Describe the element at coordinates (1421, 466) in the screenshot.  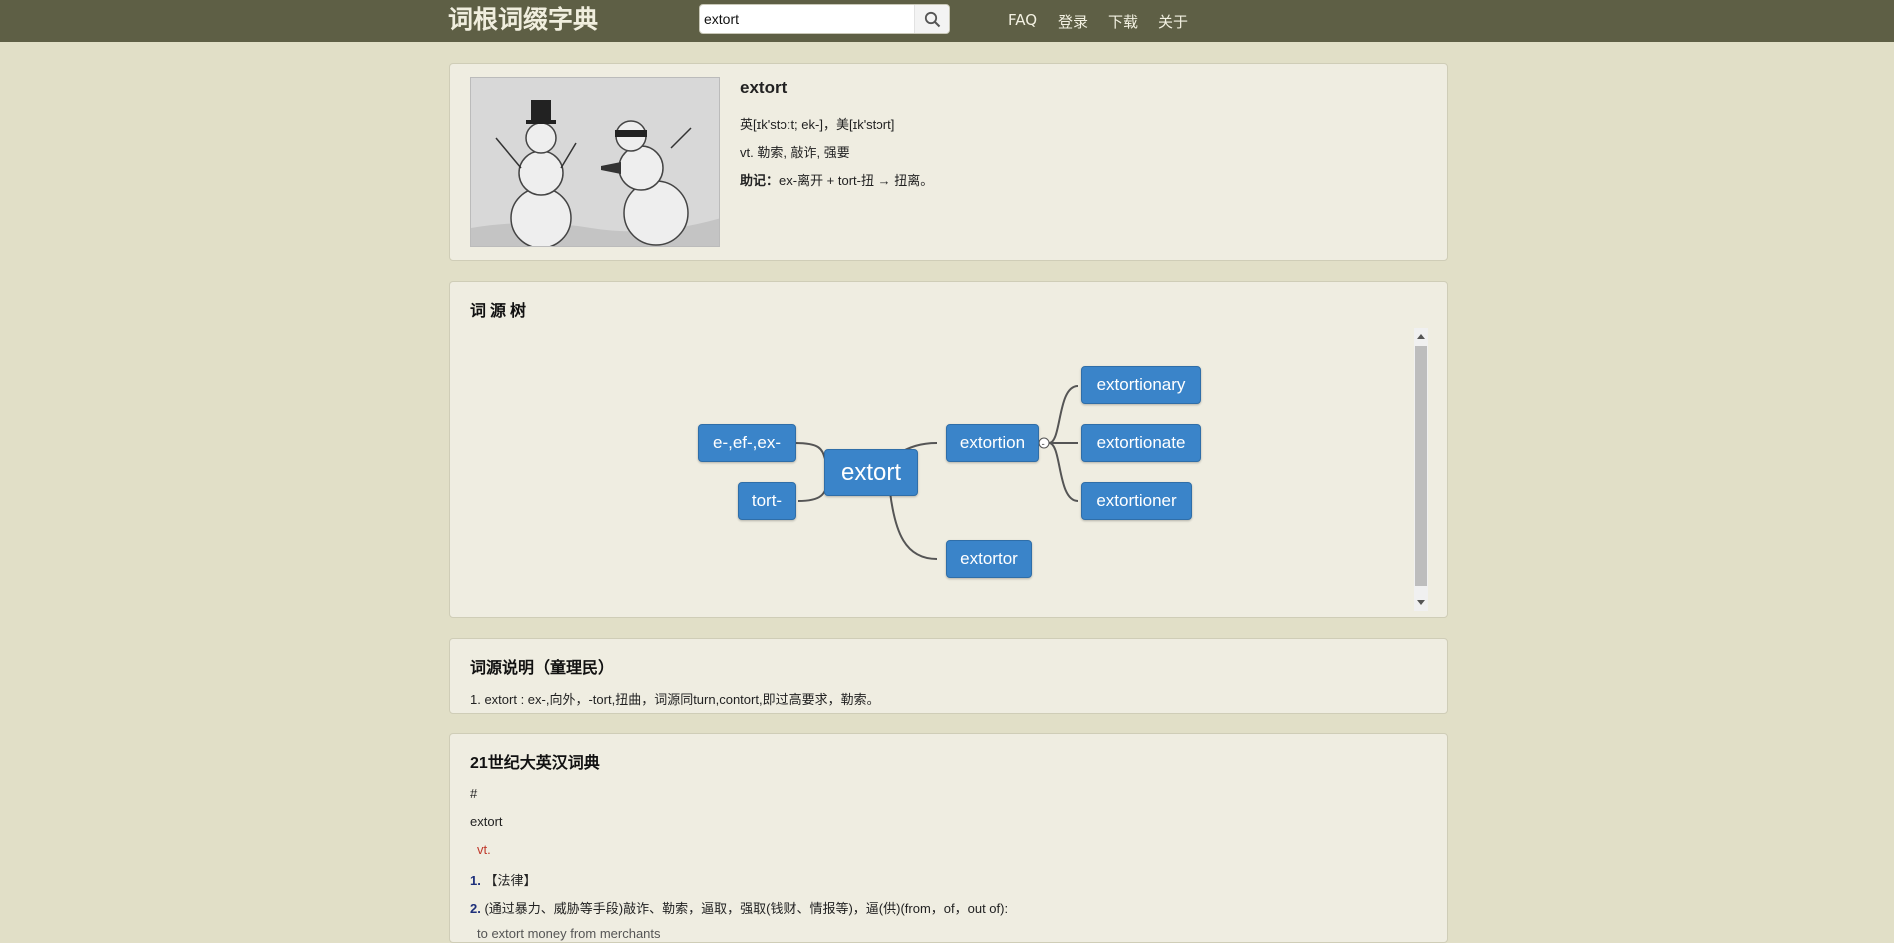
I see `scroll-thumb` at that location.